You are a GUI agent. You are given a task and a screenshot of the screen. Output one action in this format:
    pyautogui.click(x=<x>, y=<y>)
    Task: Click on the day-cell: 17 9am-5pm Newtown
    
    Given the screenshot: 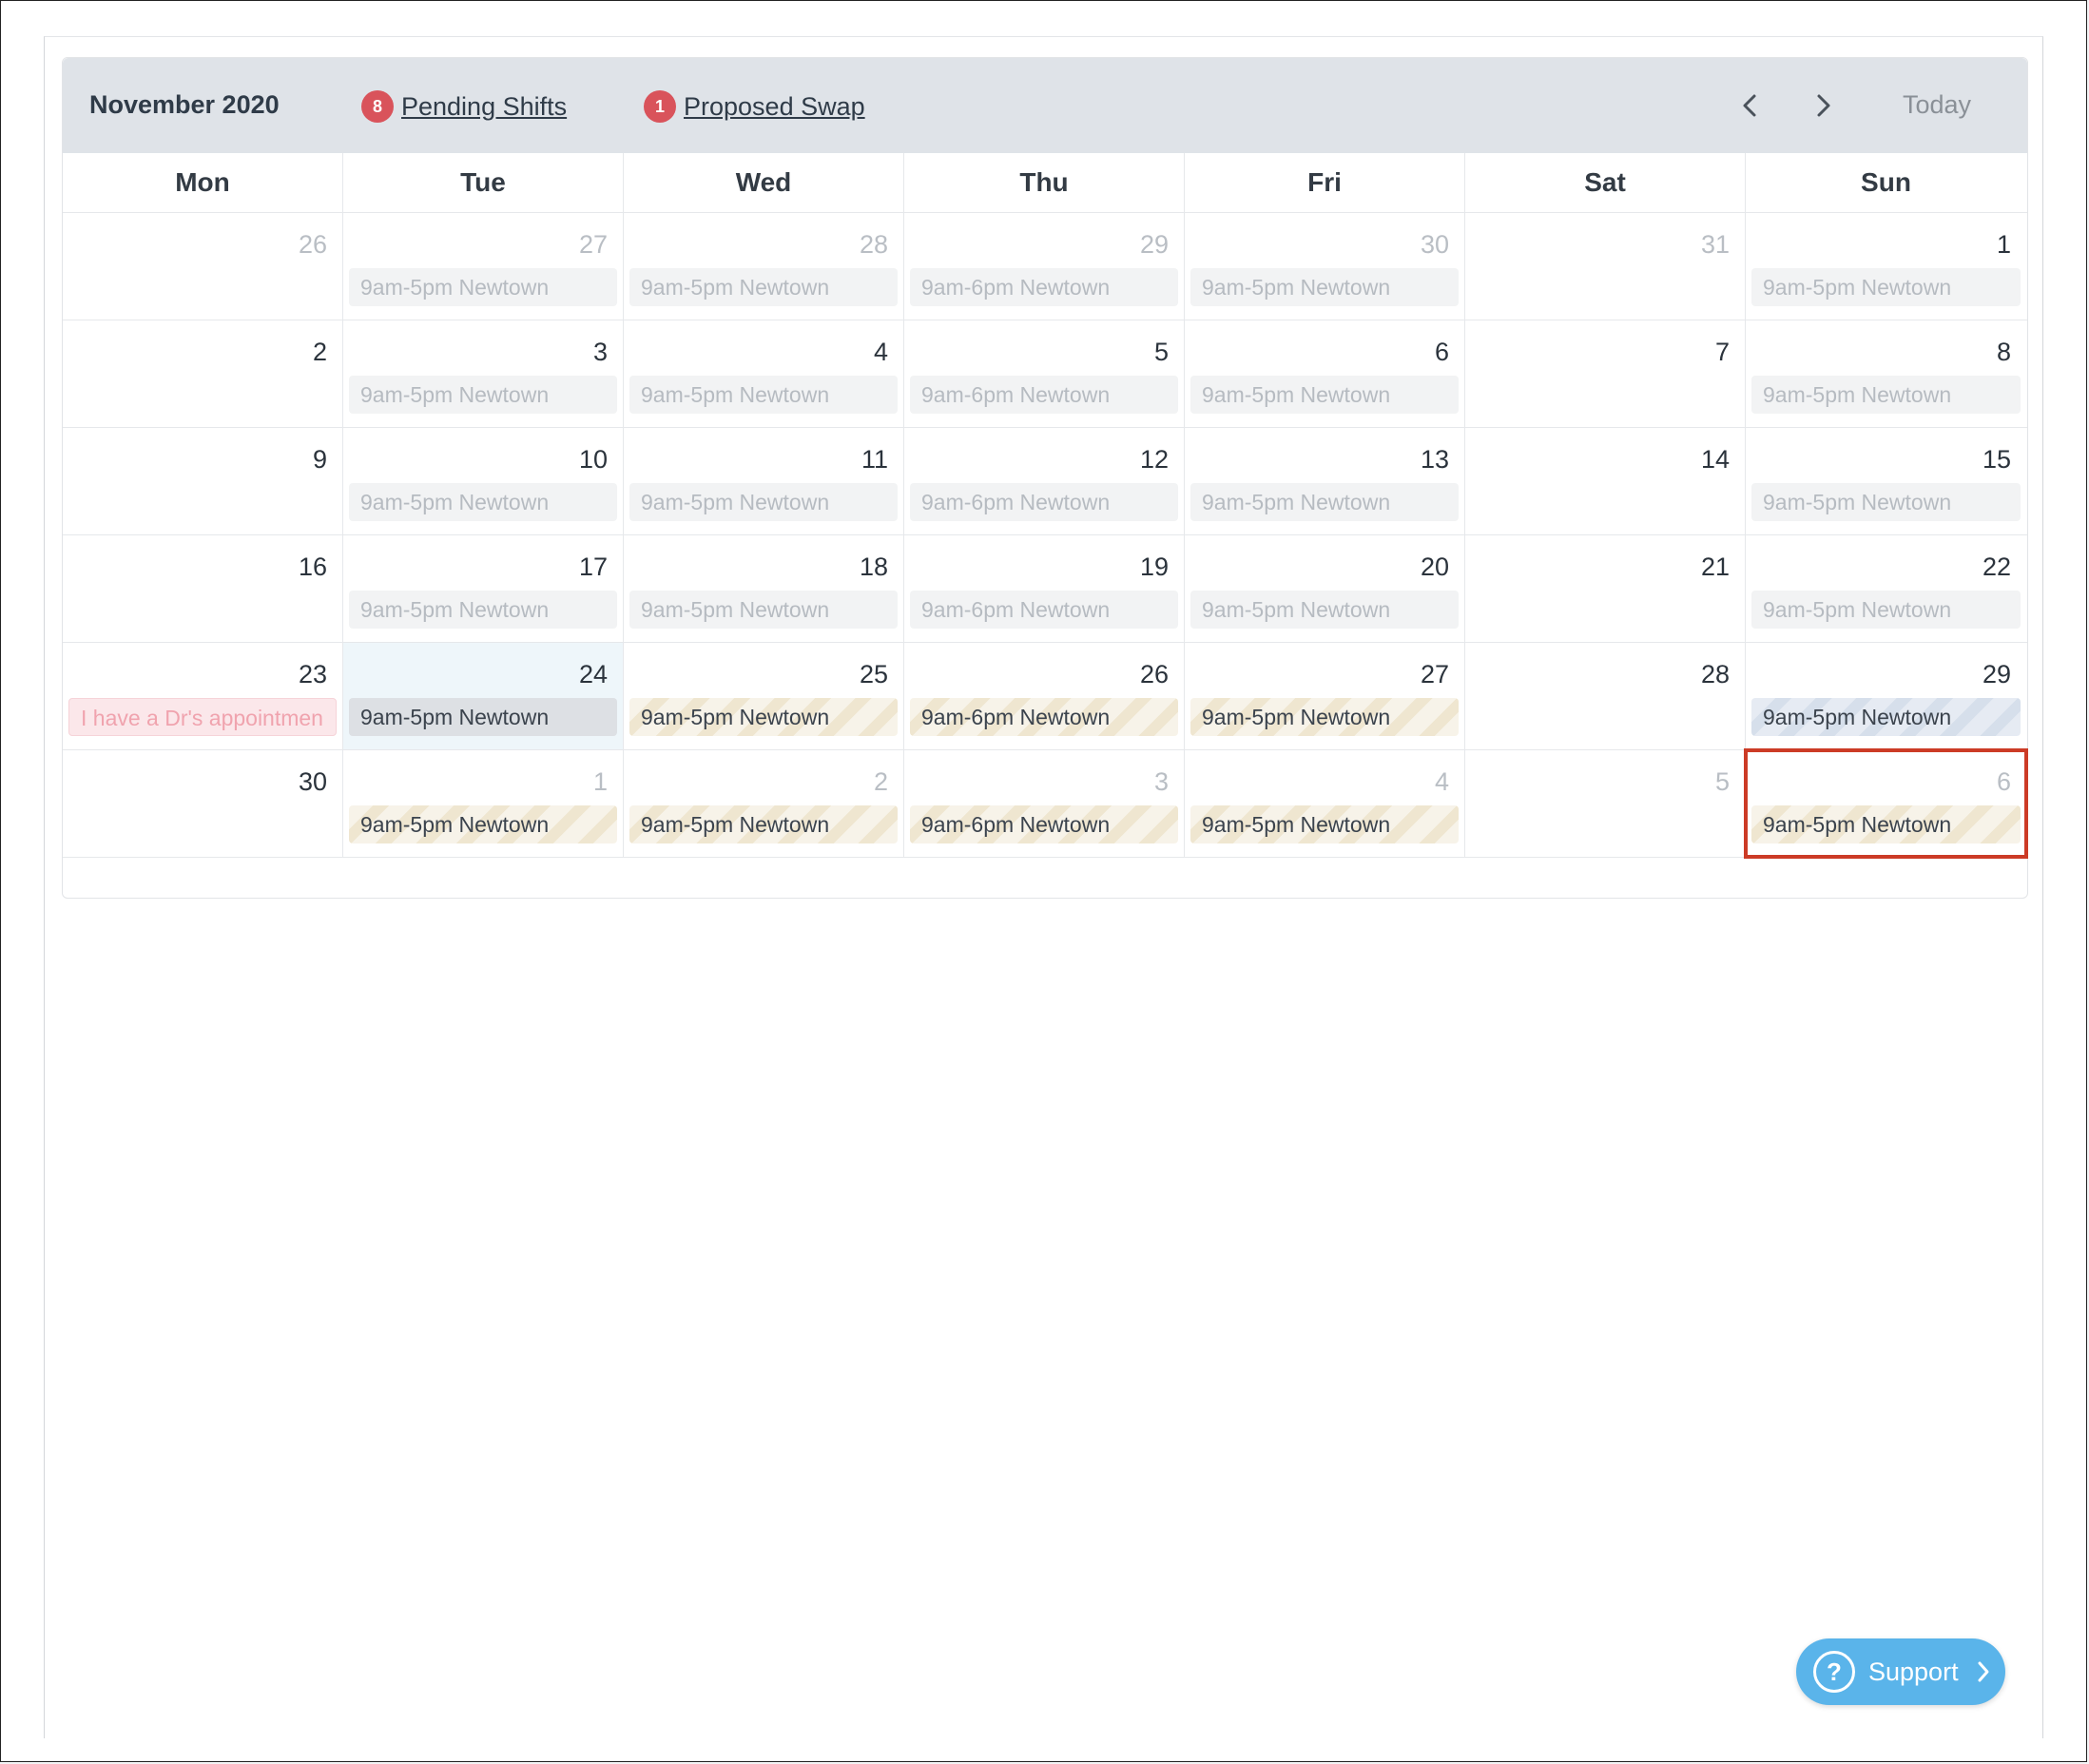 What is the action you would take?
    pyautogui.click(x=484, y=588)
    